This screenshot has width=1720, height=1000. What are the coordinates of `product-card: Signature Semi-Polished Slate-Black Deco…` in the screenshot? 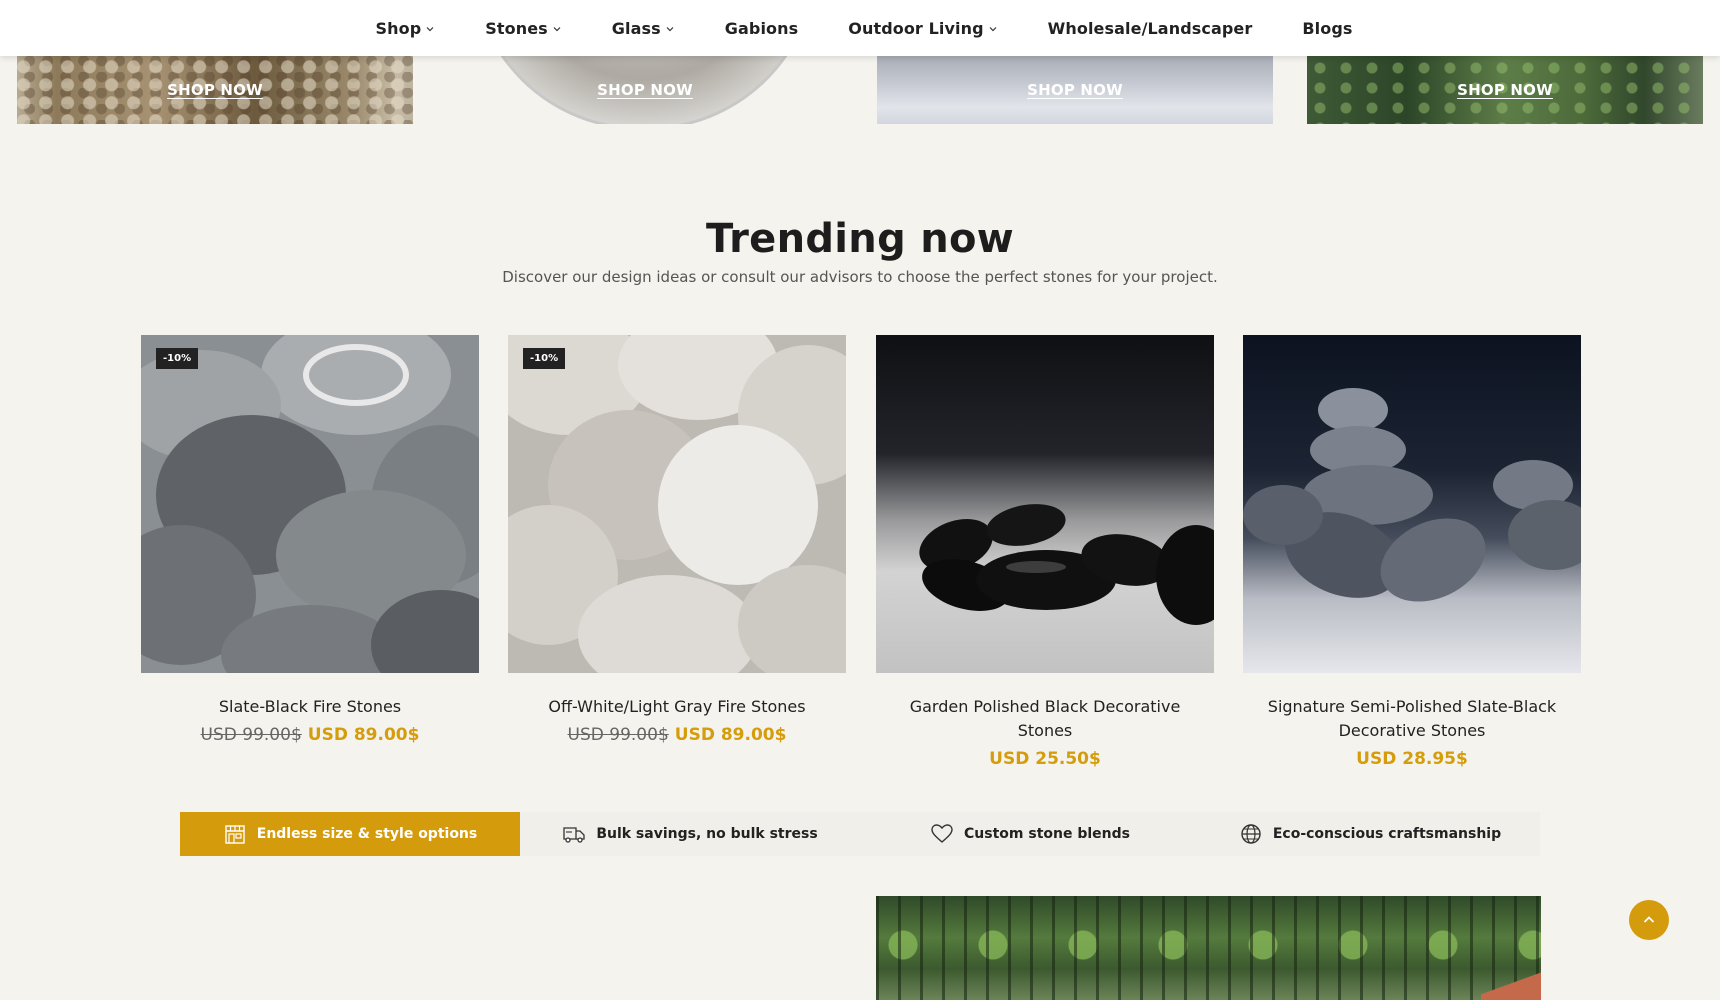 It's located at (1412, 552).